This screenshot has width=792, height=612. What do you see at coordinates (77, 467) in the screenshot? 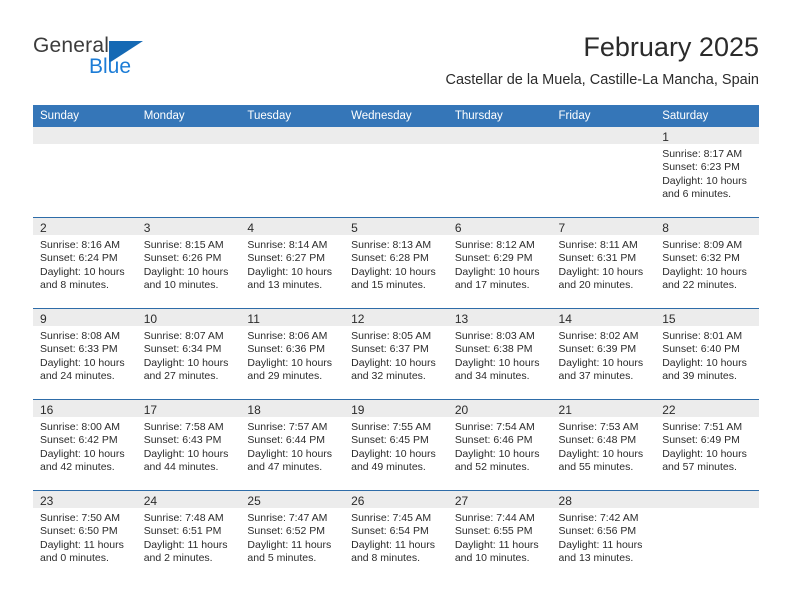
I see `daylight-duration-line2: and 42 minutes.` at bounding box center [77, 467].